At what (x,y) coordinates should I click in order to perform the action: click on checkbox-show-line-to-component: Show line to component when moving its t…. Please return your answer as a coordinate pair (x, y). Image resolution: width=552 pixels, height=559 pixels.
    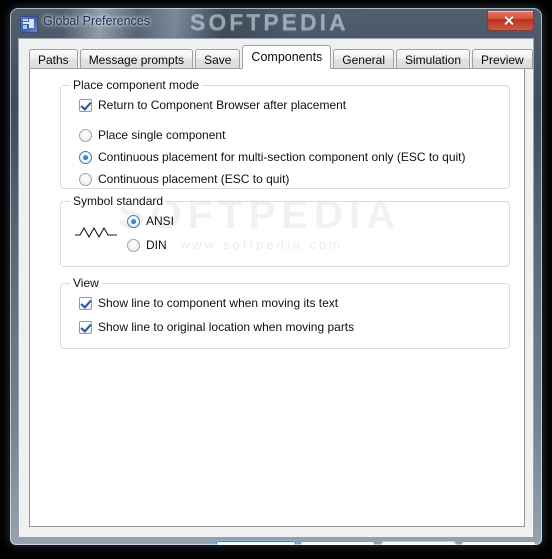
    Looking at the image, I should click on (208, 303).